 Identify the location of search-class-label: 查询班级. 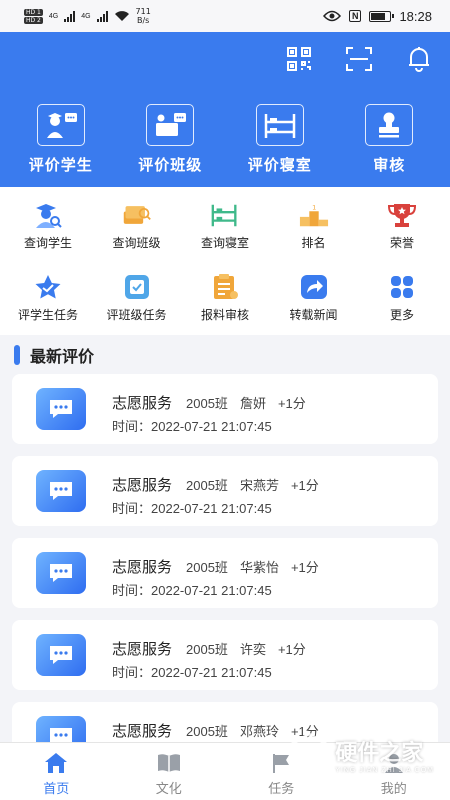
(136, 243).